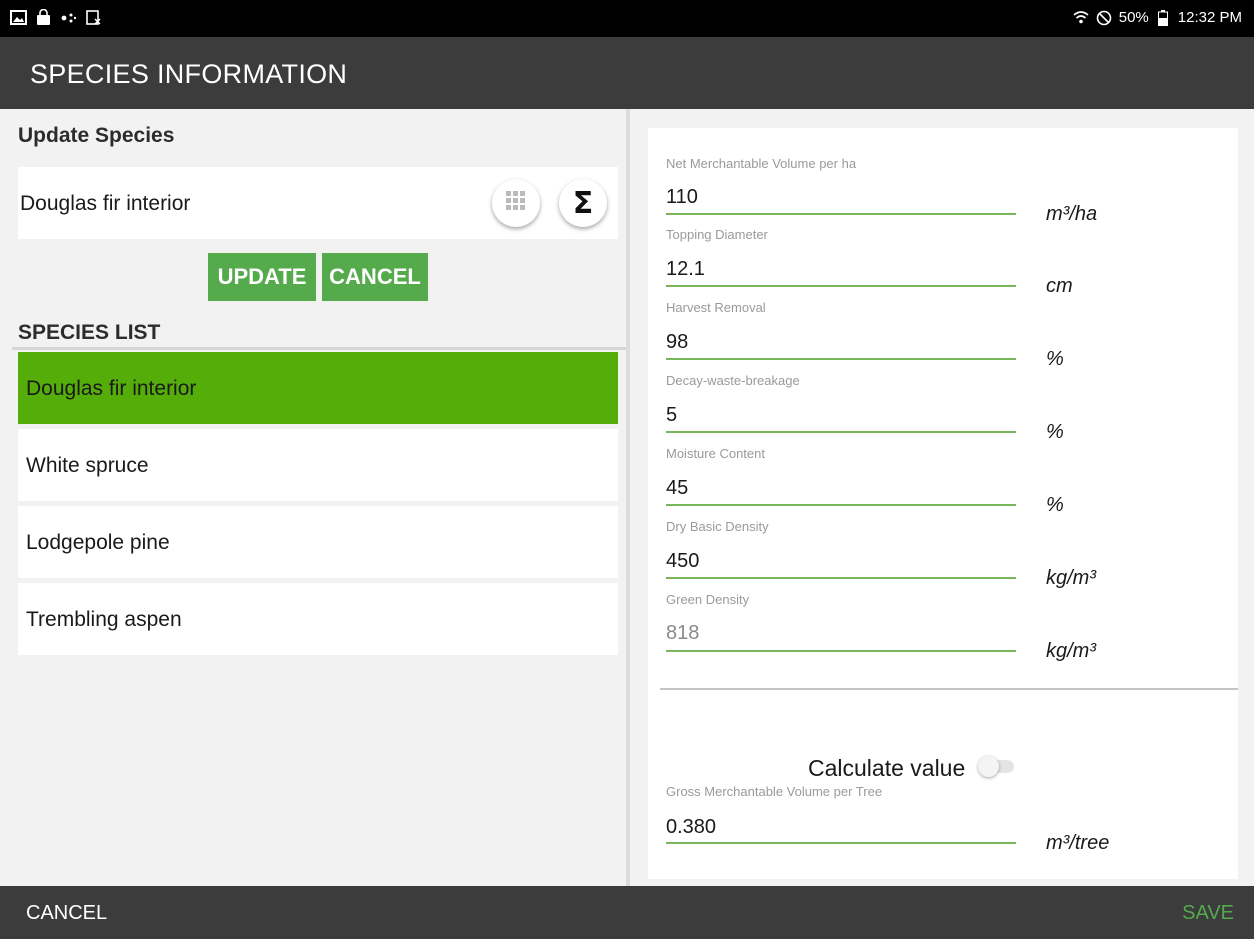 The height and width of the screenshot is (939, 1254). Describe the element at coordinates (841, 286) in the screenshot. I see `topping-diameter-underline` at that location.